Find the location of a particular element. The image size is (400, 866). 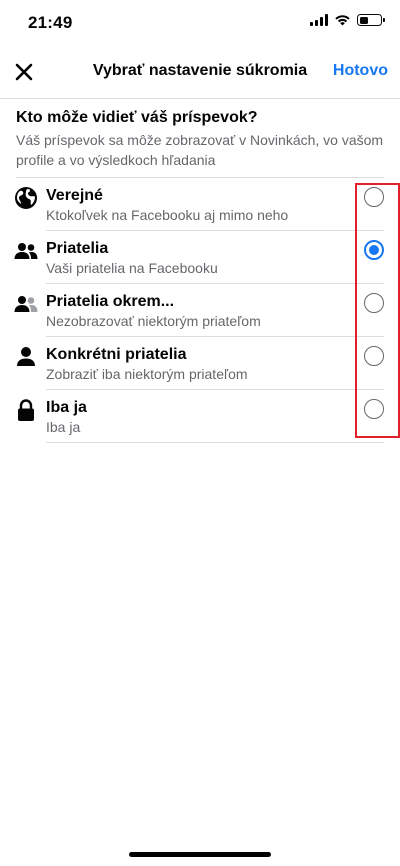

option-label: Konkrétni priatelia is located at coordinates (116, 354).